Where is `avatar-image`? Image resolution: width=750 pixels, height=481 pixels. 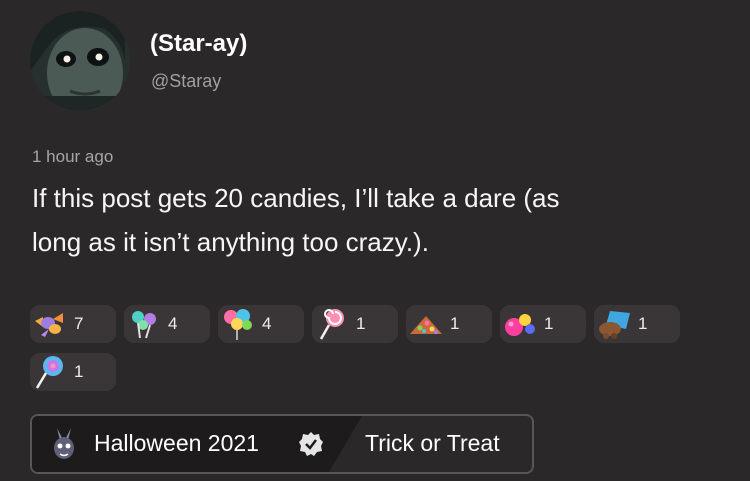 avatar-image is located at coordinates (80, 61).